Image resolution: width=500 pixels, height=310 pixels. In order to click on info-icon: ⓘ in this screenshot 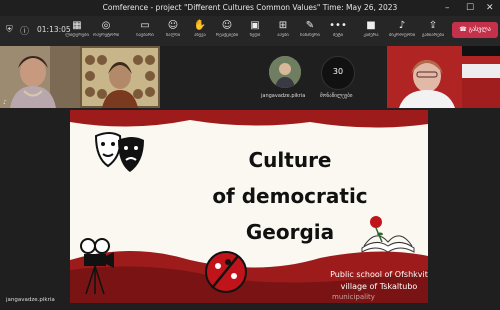, I will do `click(24, 30)`.